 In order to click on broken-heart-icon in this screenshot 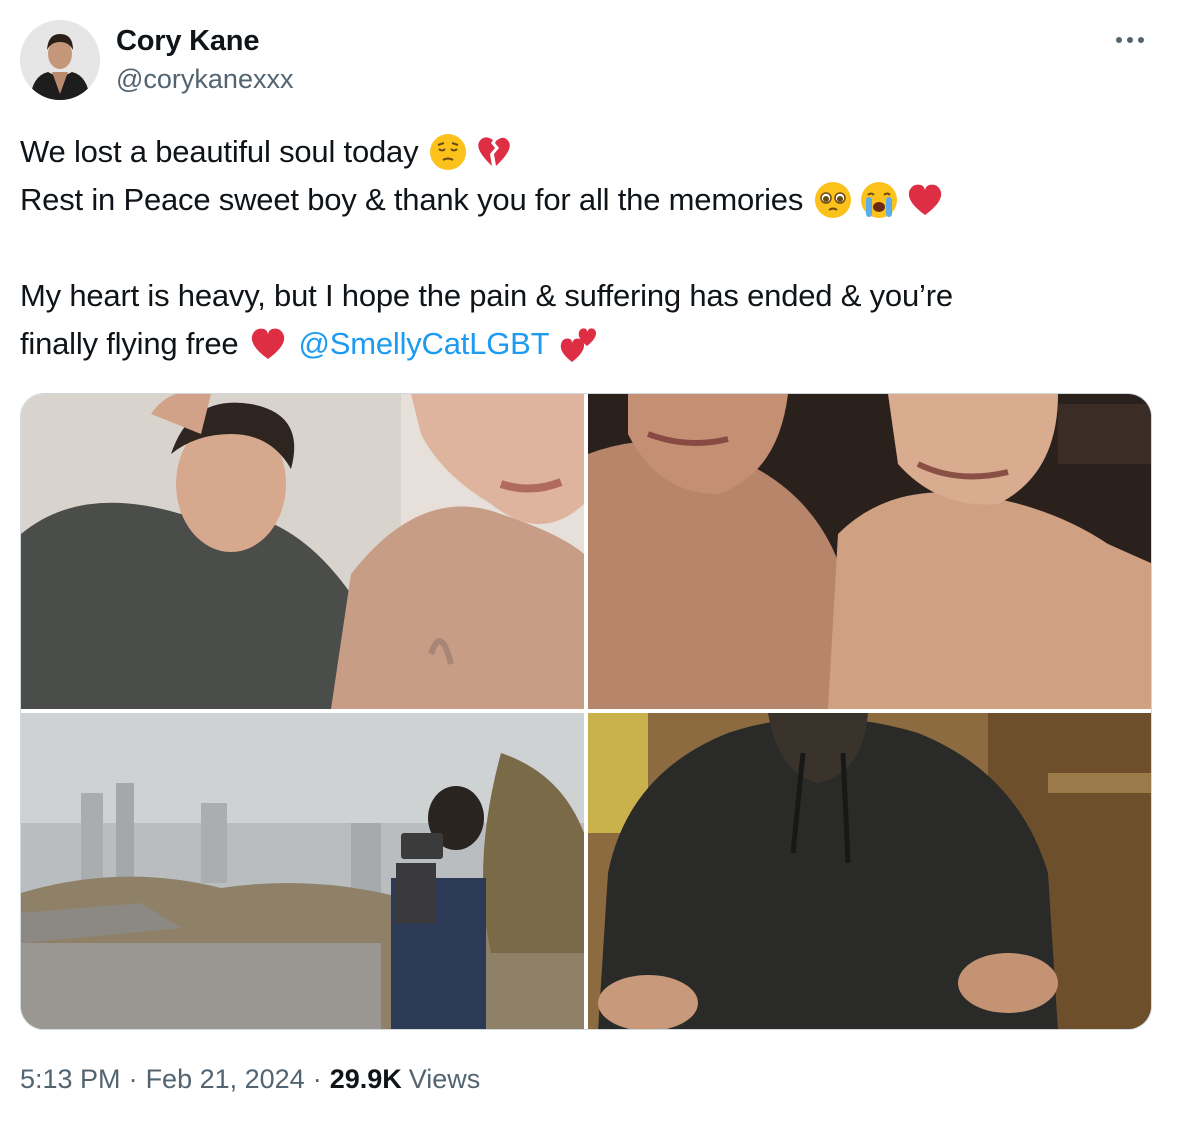, I will do `click(494, 152)`.